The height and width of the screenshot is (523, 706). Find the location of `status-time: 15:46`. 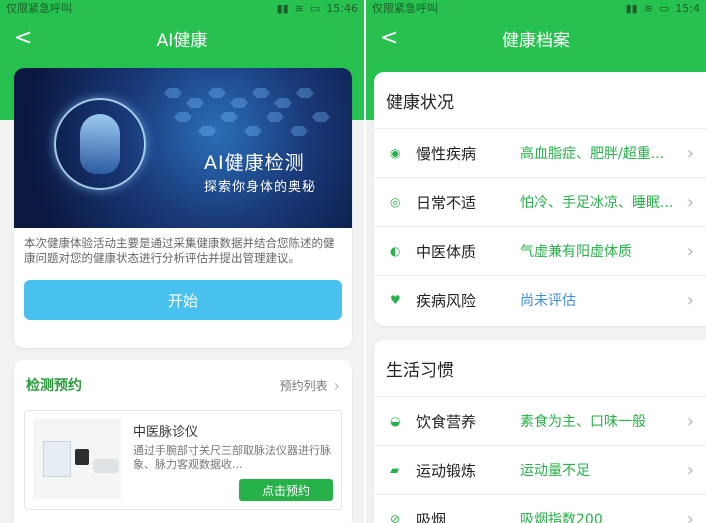

status-time: 15:46 is located at coordinates (342, 8).